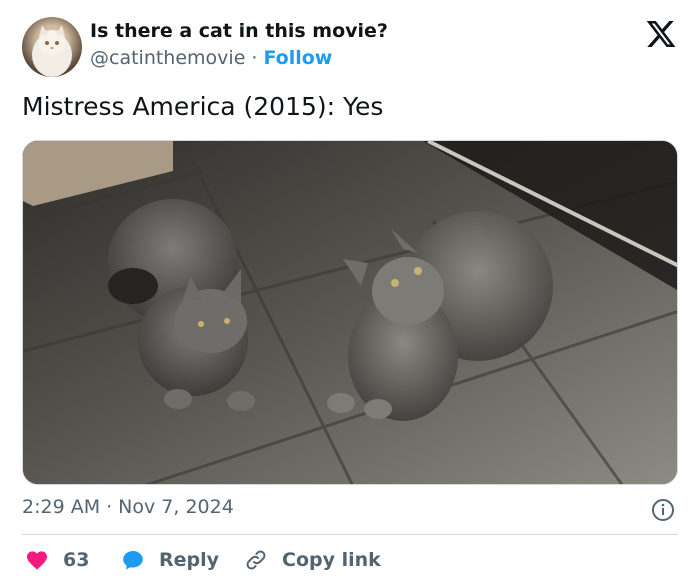 Image resolution: width=700 pixels, height=587 pixels. I want to click on author-name: Is there a cat in this movie?, so click(239, 31).